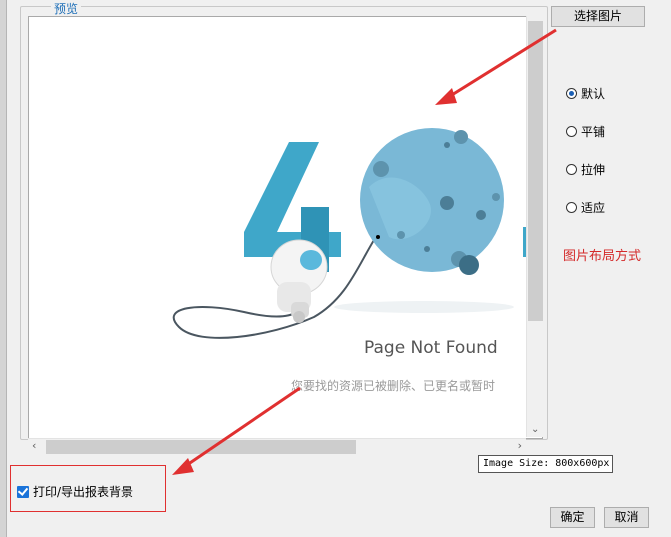 Image resolution: width=671 pixels, height=537 pixels. Describe the element at coordinates (23, 491) in the screenshot. I see `print-background-checkbox` at that location.